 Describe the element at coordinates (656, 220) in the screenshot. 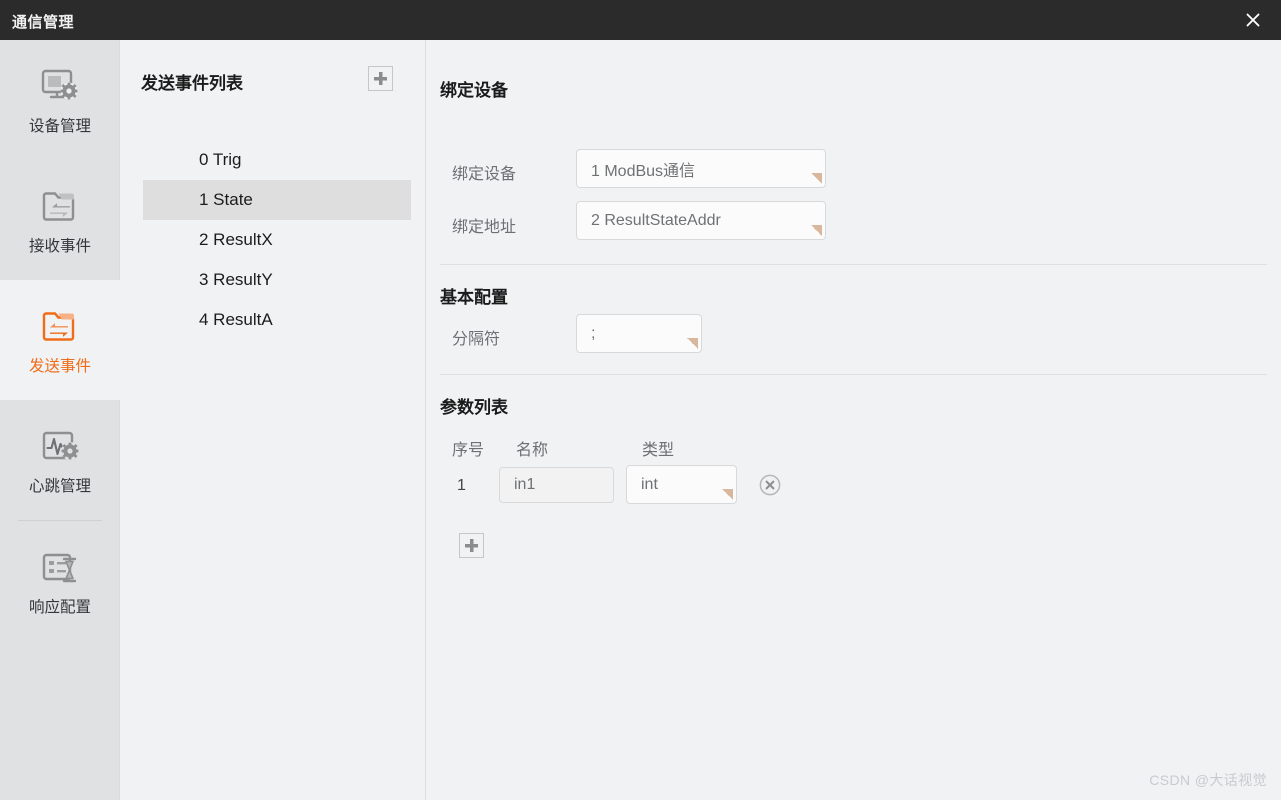

I see `bind-address-value: 2 ResultStateAddr` at that location.